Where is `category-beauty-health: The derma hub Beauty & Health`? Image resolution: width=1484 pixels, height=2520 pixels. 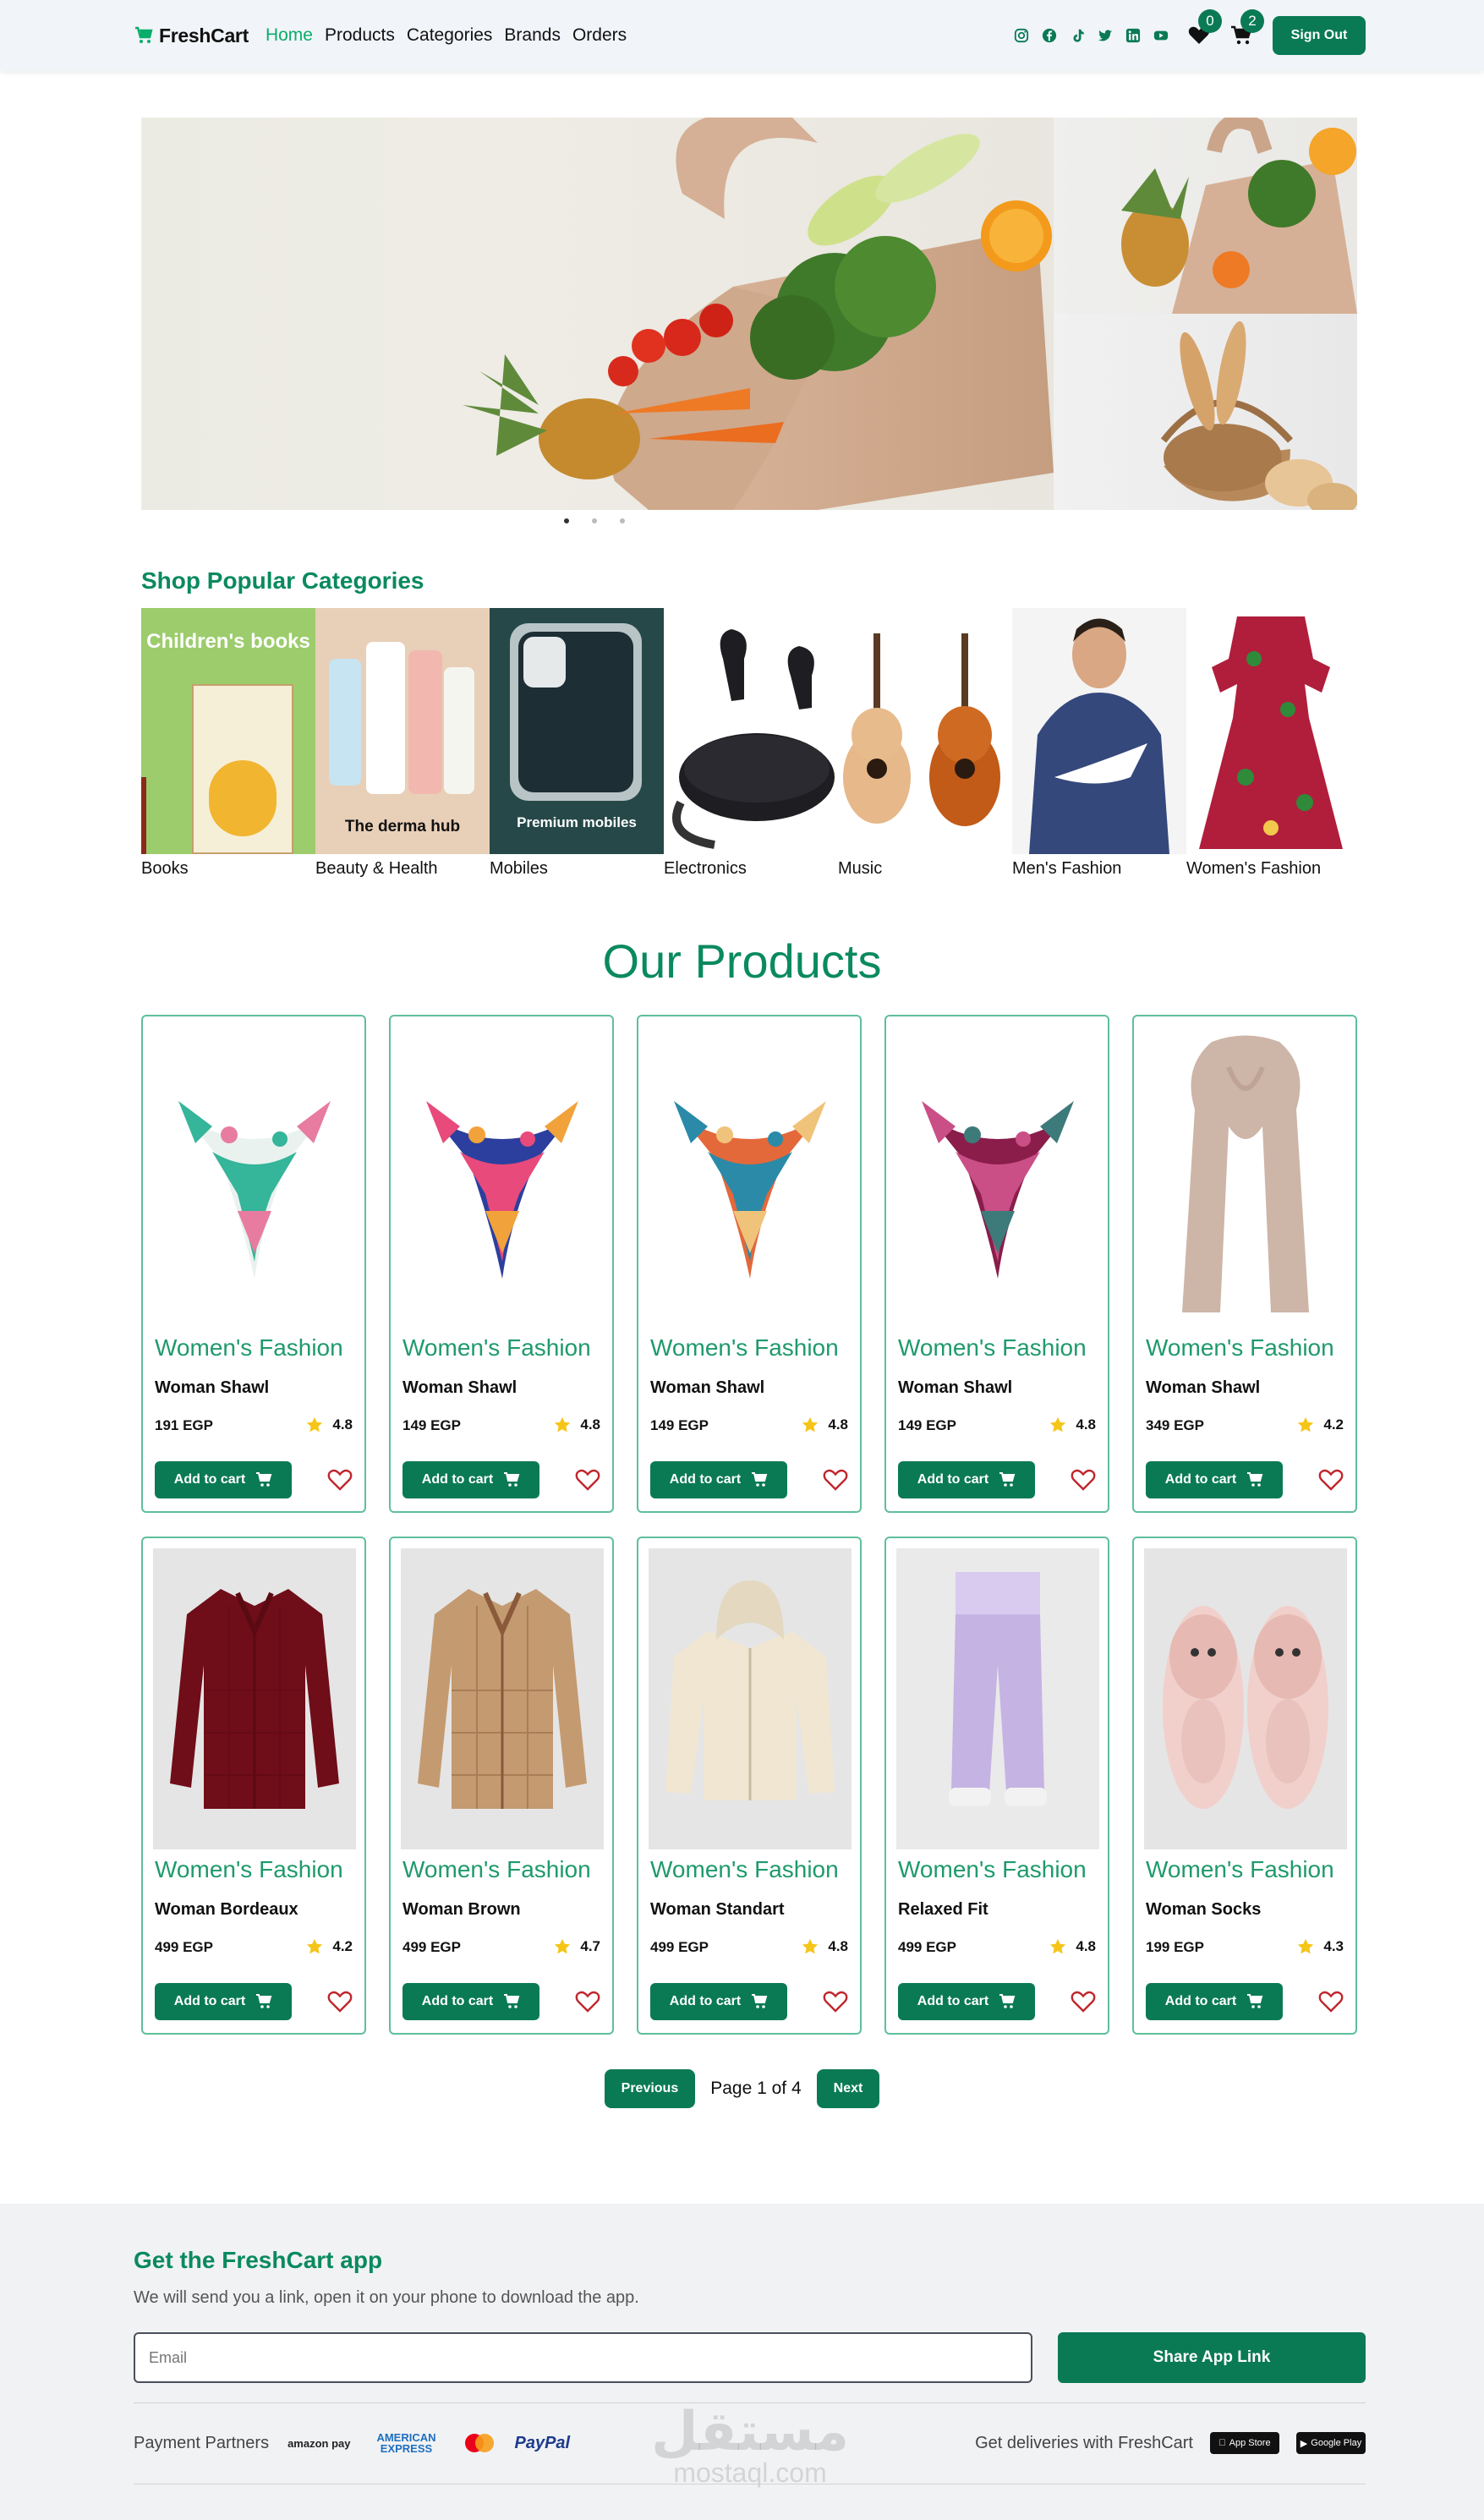
category-beauty-health: The derma hub Beauty & Health is located at coordinates (402, 743).